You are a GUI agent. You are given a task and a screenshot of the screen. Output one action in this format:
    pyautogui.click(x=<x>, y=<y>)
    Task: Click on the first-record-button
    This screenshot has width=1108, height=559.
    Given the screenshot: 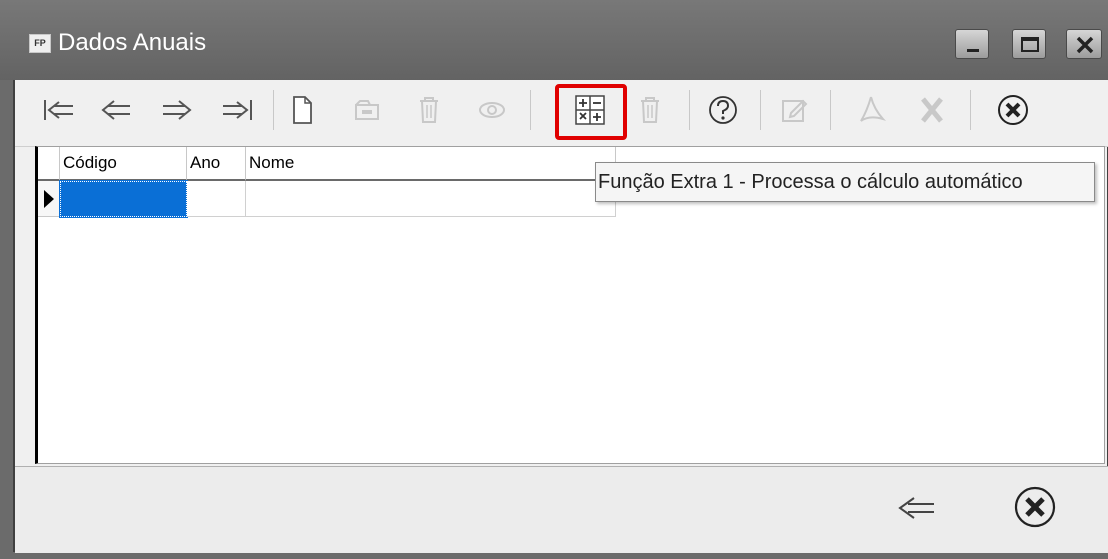 What is the action you would take?
    pyautogui.click(x=59, y=110)
    